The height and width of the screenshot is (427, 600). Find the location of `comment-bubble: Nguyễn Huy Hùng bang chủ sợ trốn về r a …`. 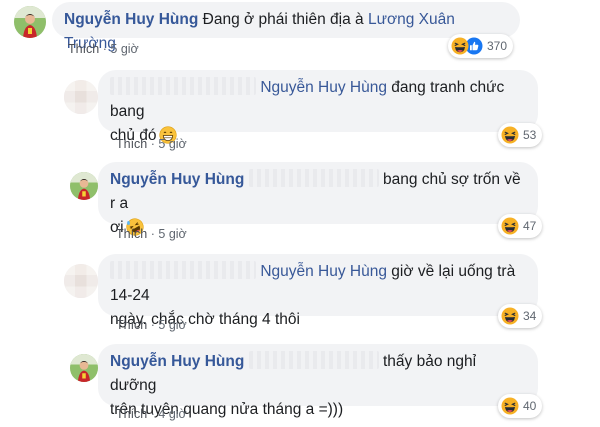

comment-bubble: Nguyễn Huy Hùng bang chủ sợ trốn về r a … is located at coordinates (318, 199).